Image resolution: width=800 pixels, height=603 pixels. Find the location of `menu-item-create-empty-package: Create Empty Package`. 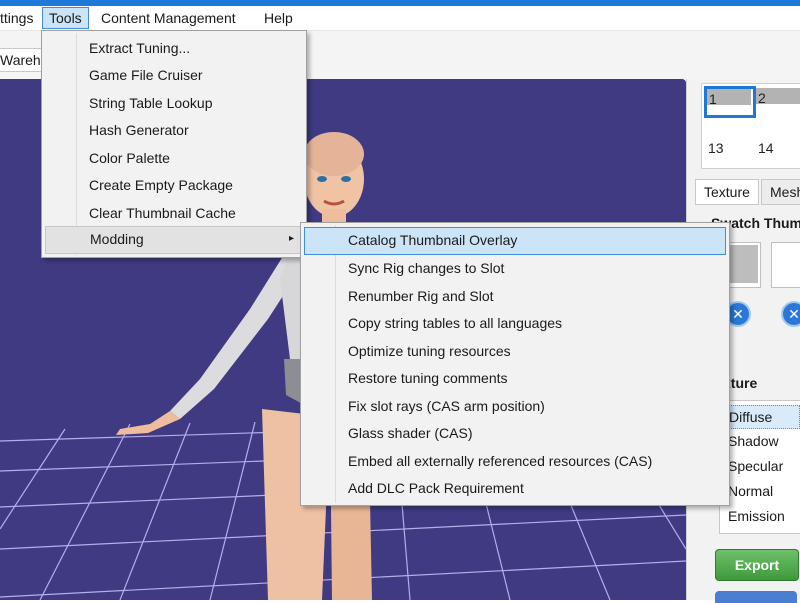

menu-item-create-empty-package: Create Empty Package is located at coordinates (174, 185).